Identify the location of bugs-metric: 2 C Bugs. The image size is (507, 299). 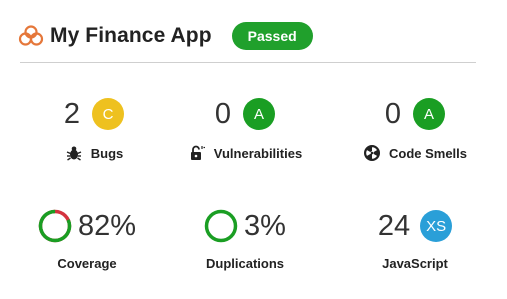
(94, 129).